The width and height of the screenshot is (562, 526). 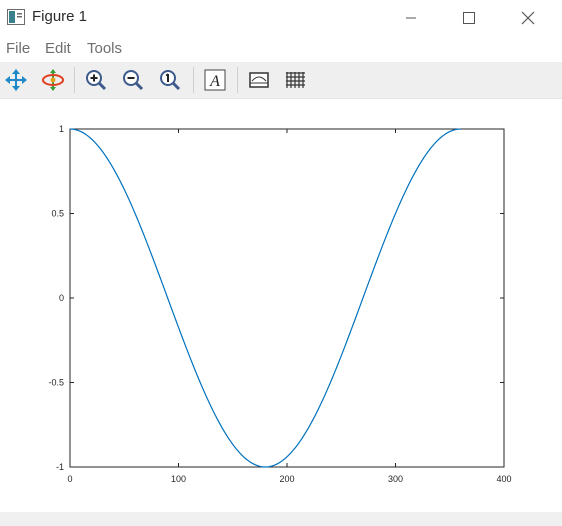 I want to click on zoom-auto-button, so click(x=170, y=80).